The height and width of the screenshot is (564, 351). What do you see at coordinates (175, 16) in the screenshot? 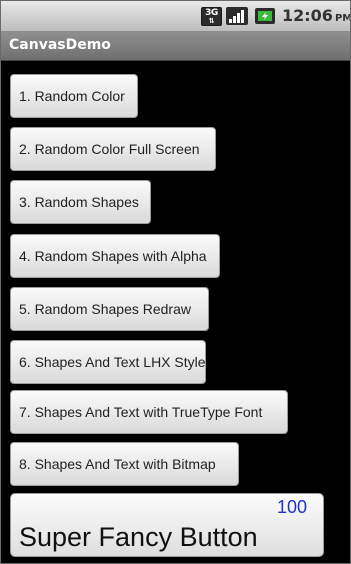
I see `status-bar: 3G ⇅ 12:06 PM` at bounding box center [175, 16].